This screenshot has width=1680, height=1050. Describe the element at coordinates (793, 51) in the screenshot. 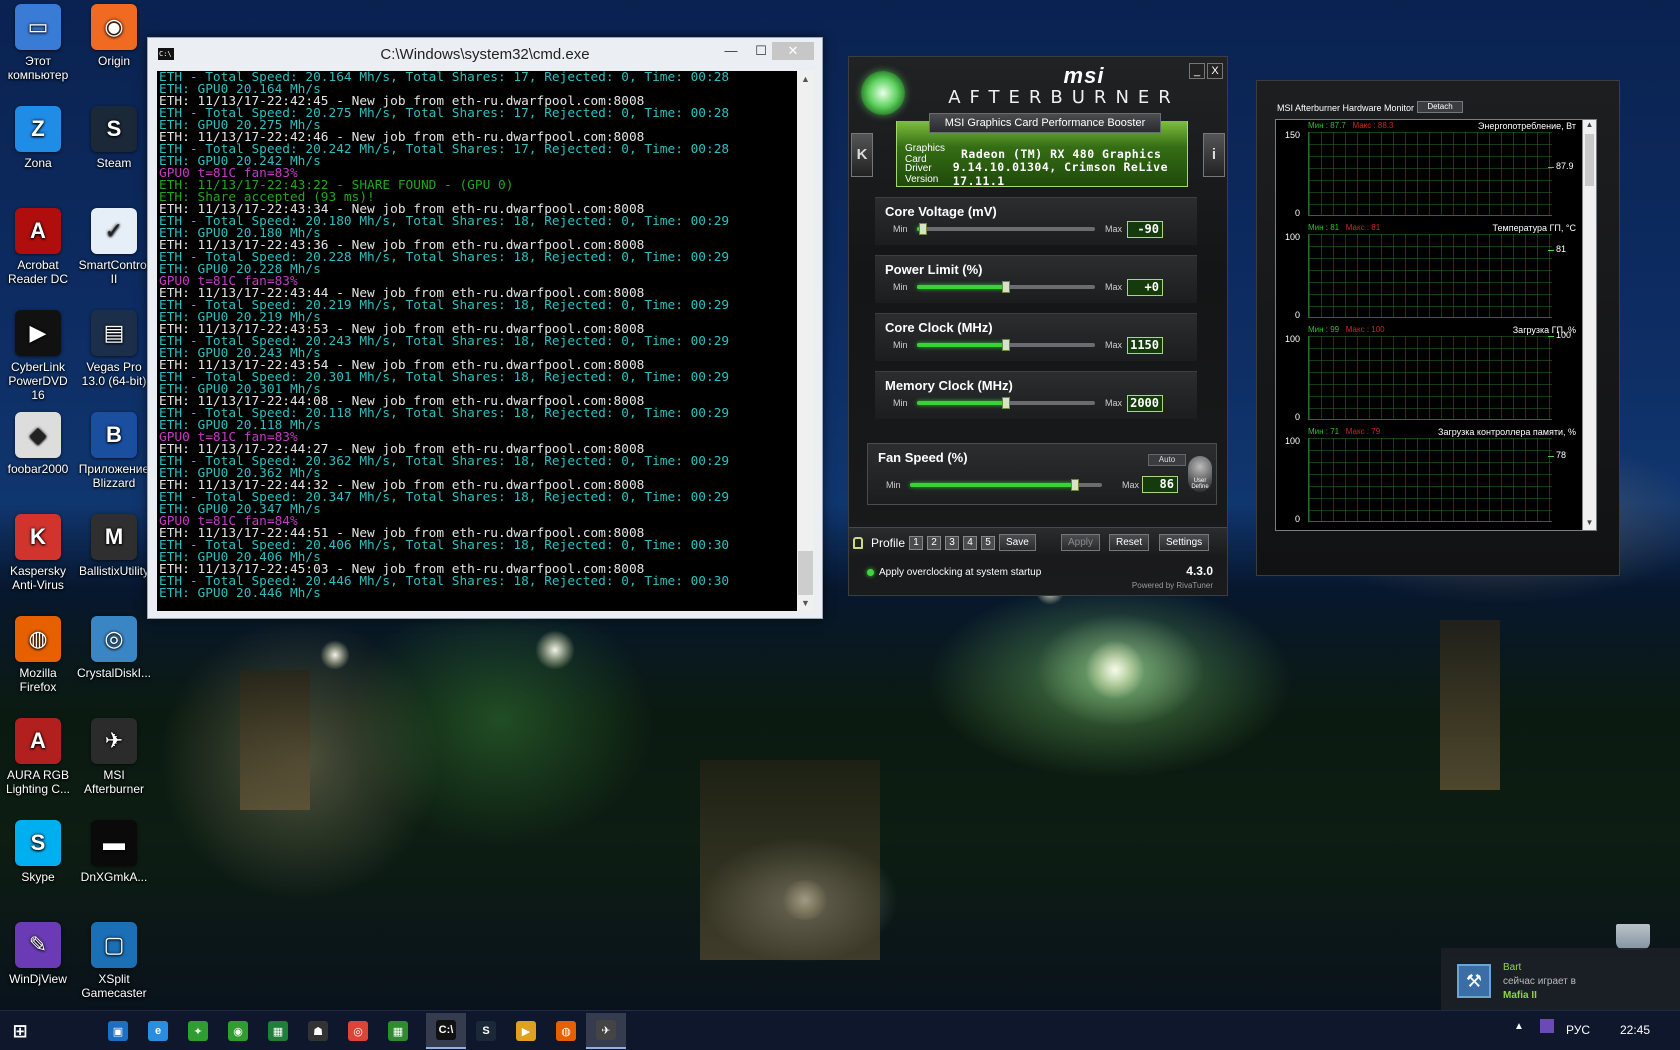

I see `close-button: ✕` at that location.